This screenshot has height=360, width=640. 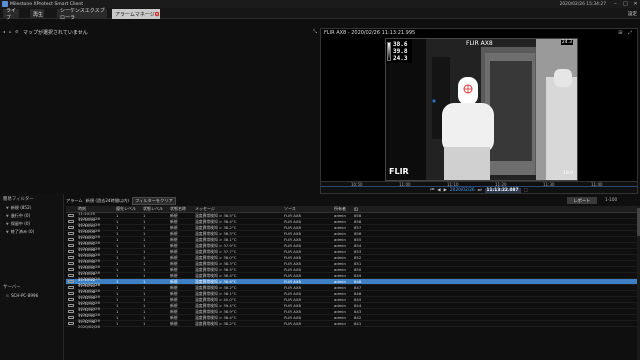 What do you see at coordinates (11, 32) in the screenshot?
I see `home-icon: ⌂` at bounding box center [11, 32].